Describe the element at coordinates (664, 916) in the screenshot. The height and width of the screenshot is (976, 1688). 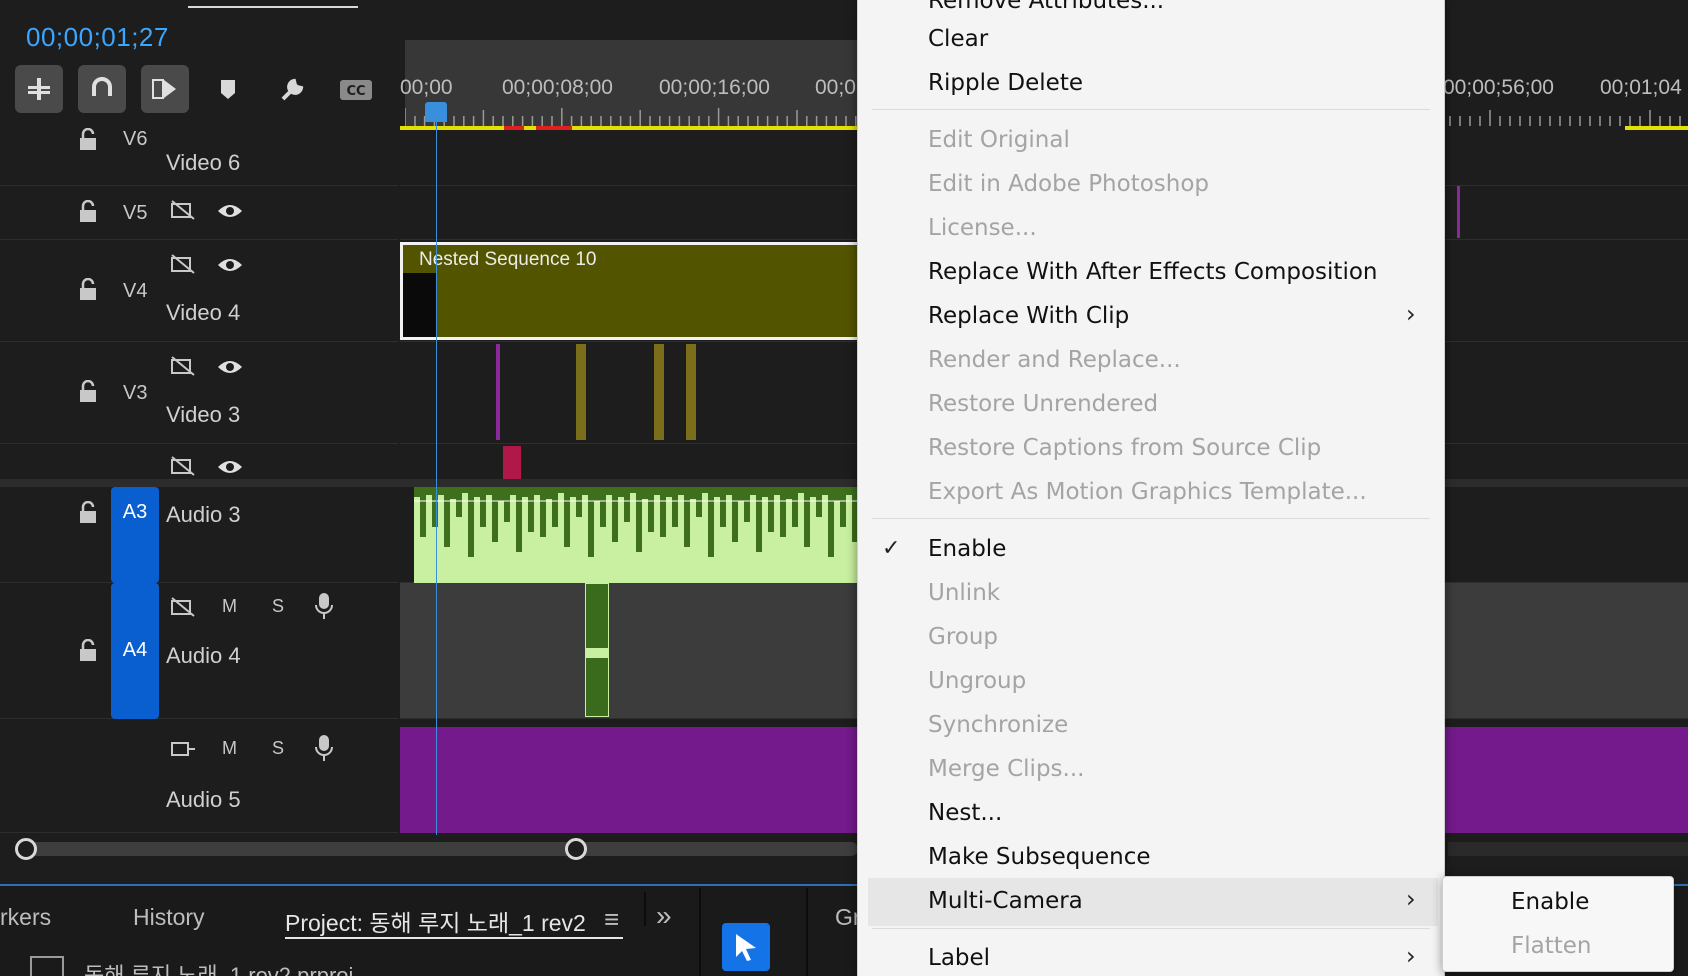
I see `overflow-tabs-icon: »` at that location.